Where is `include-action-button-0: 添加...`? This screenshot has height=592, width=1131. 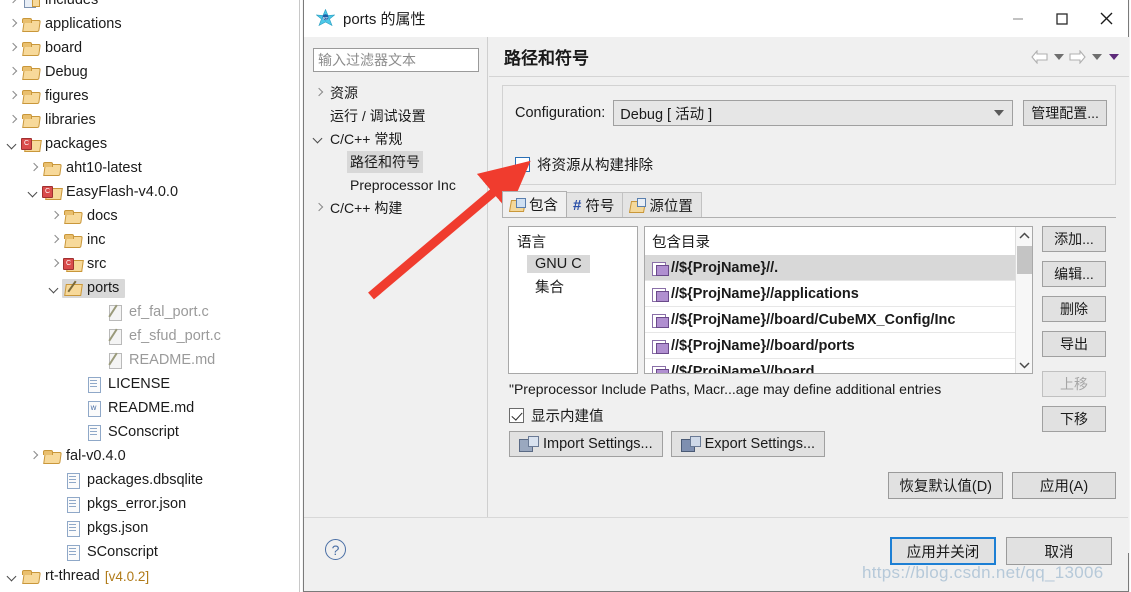 include-action-button-0: 添加... is located at coordinates (1074, 239).